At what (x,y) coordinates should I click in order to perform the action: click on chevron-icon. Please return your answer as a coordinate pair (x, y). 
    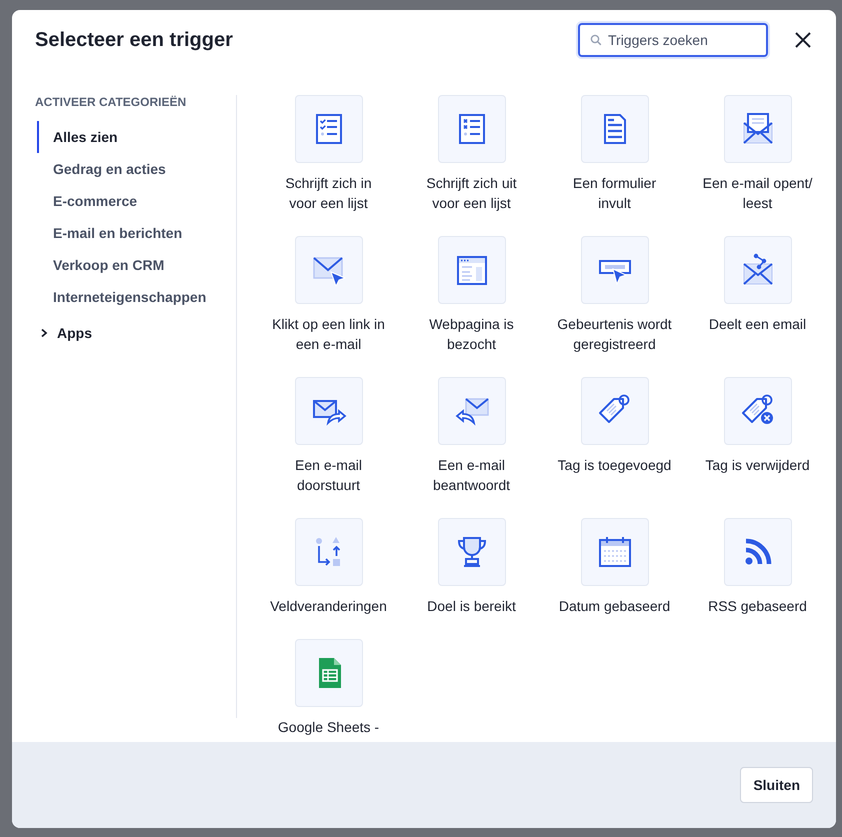
    Looking at the image, I should click on (44, 333).